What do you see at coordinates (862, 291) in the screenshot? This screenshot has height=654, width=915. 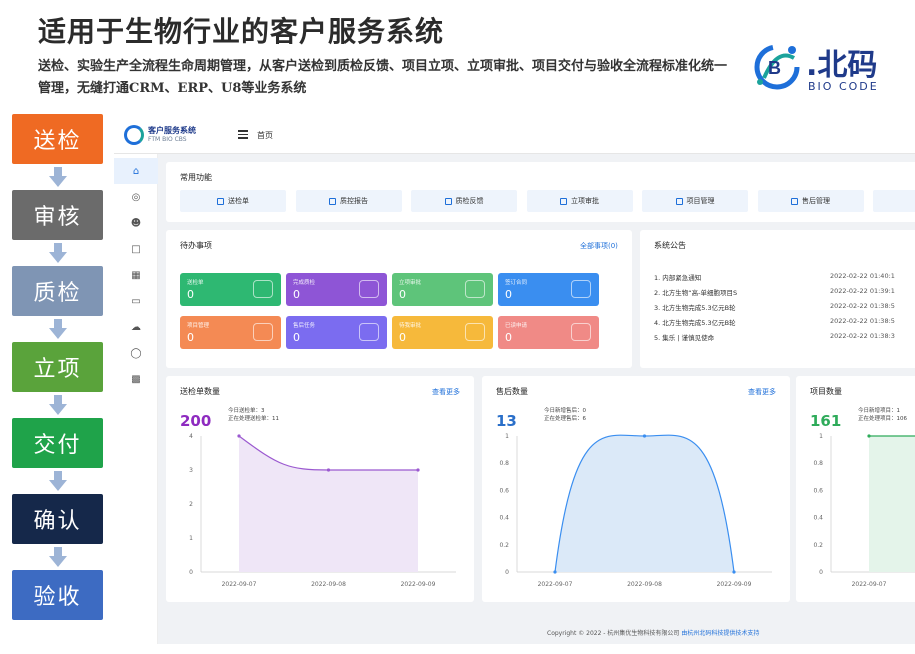 I see `notice-date: 2022-02-22 01:39:1` at bounding box center [862, 291].